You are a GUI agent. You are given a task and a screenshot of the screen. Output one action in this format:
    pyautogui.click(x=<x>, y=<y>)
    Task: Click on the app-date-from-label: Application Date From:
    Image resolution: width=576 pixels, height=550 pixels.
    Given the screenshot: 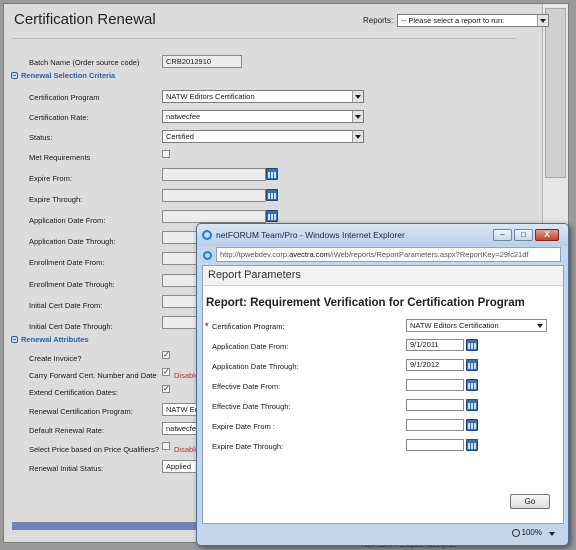 What is the action you would take?
    pyautogui.click(x=67, y=220)
    